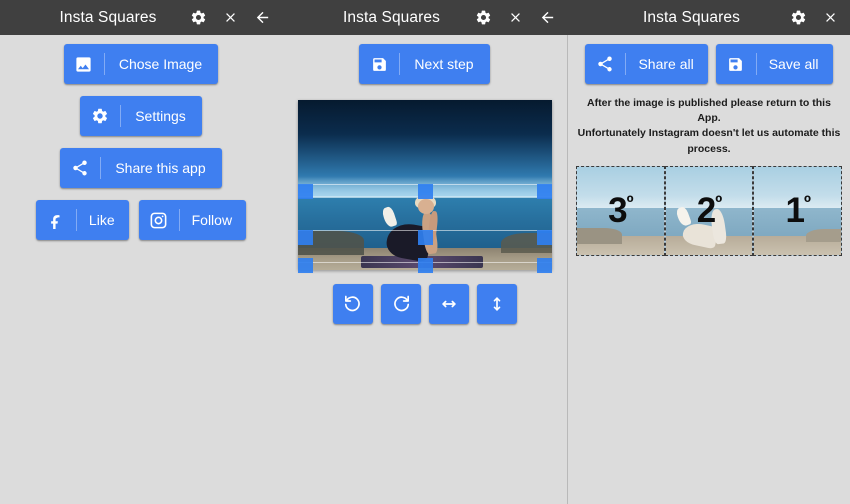 The height and width of the screenshot is (504, 850). What do you see at coordinates (544, 237) in the screenshot?
I see `crop-handle-middle-right` at bounding box center [544, 237].